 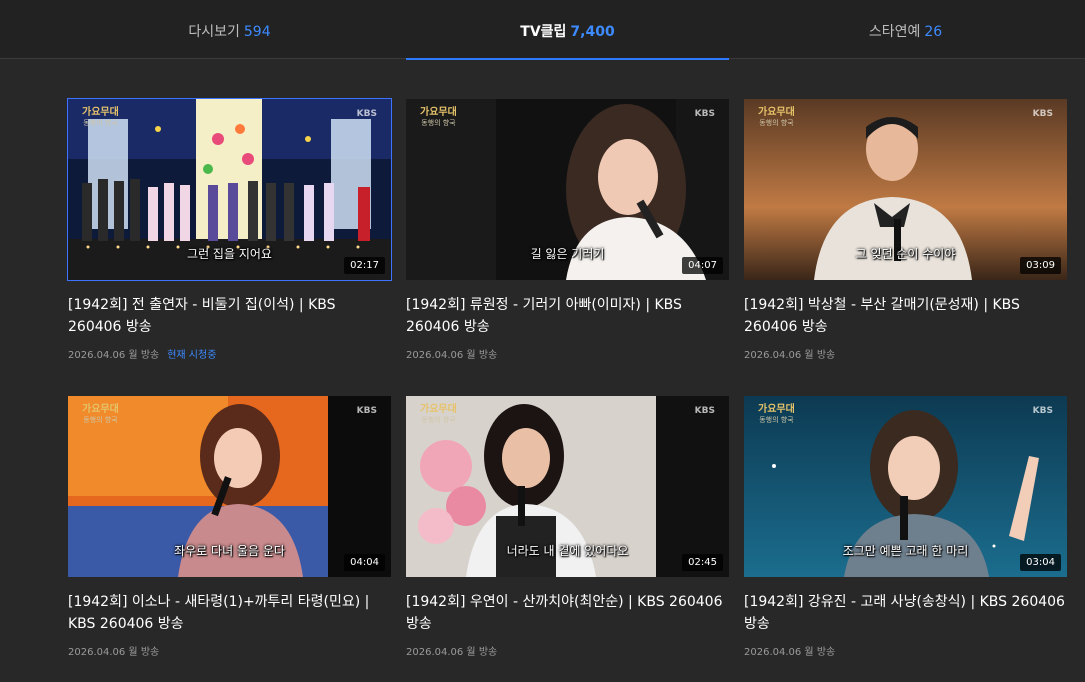 What do you see at coordinates (567, 254) in the screenshot?
I see `video-subtitle: 길 잃은 기러기` at bounding box center [567, 254].